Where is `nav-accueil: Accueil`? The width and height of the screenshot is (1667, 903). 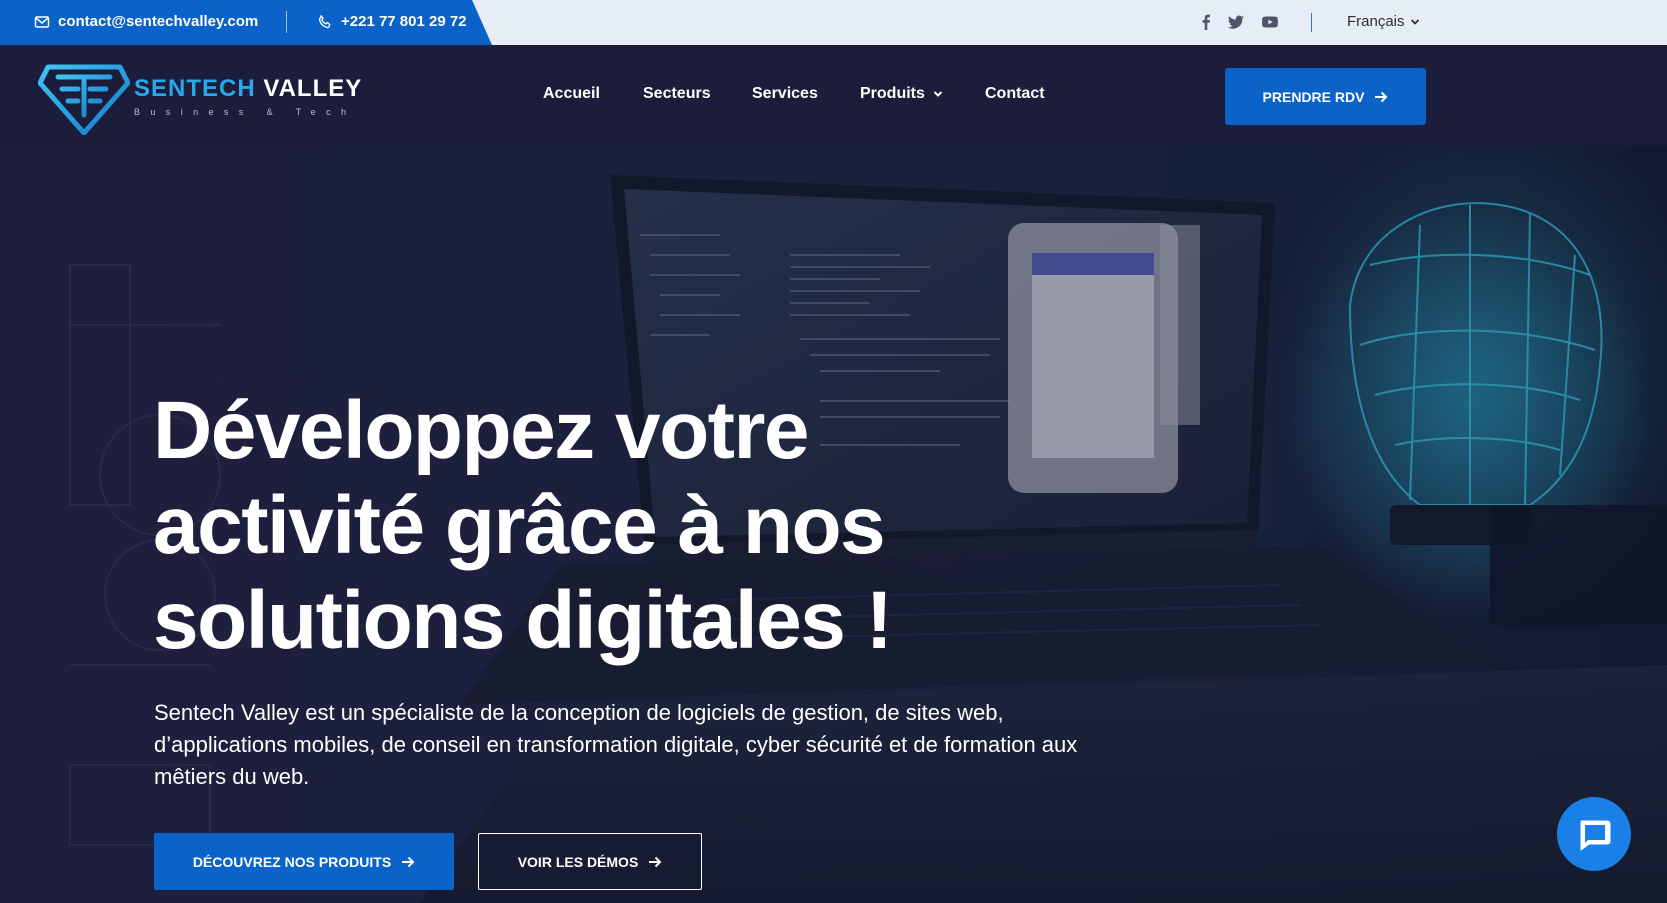
nav-accueil: Accueil is located at coordinates (571, 94).